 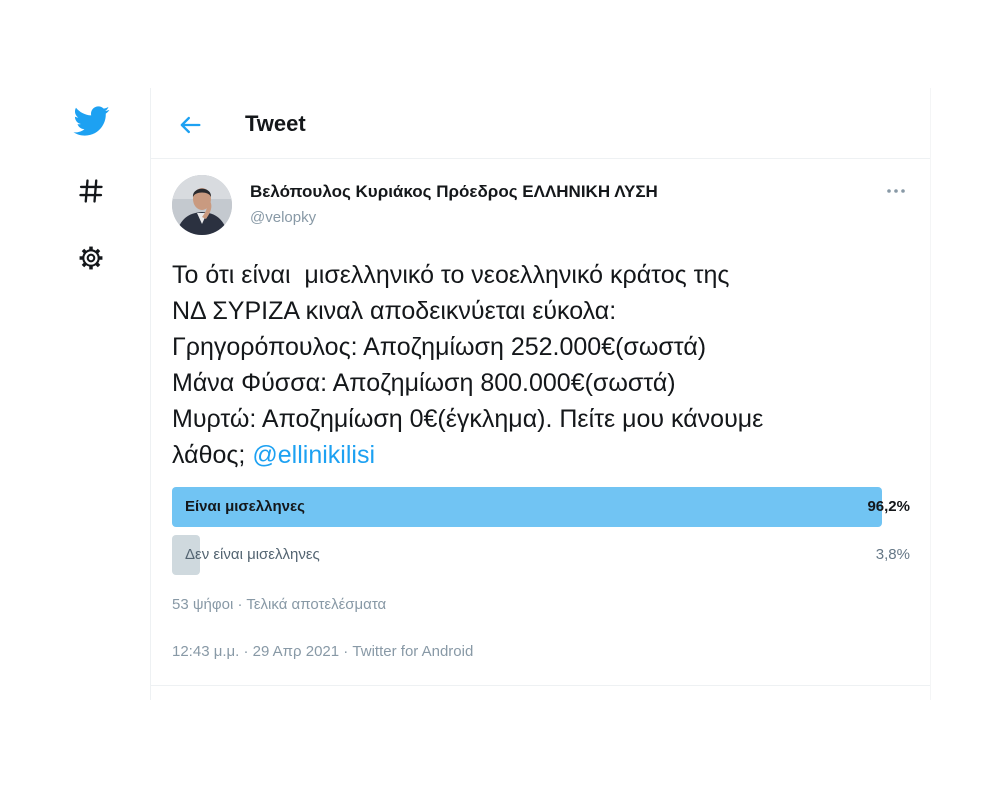 I want to click on panel-right-border, so click(x=930, y=394).